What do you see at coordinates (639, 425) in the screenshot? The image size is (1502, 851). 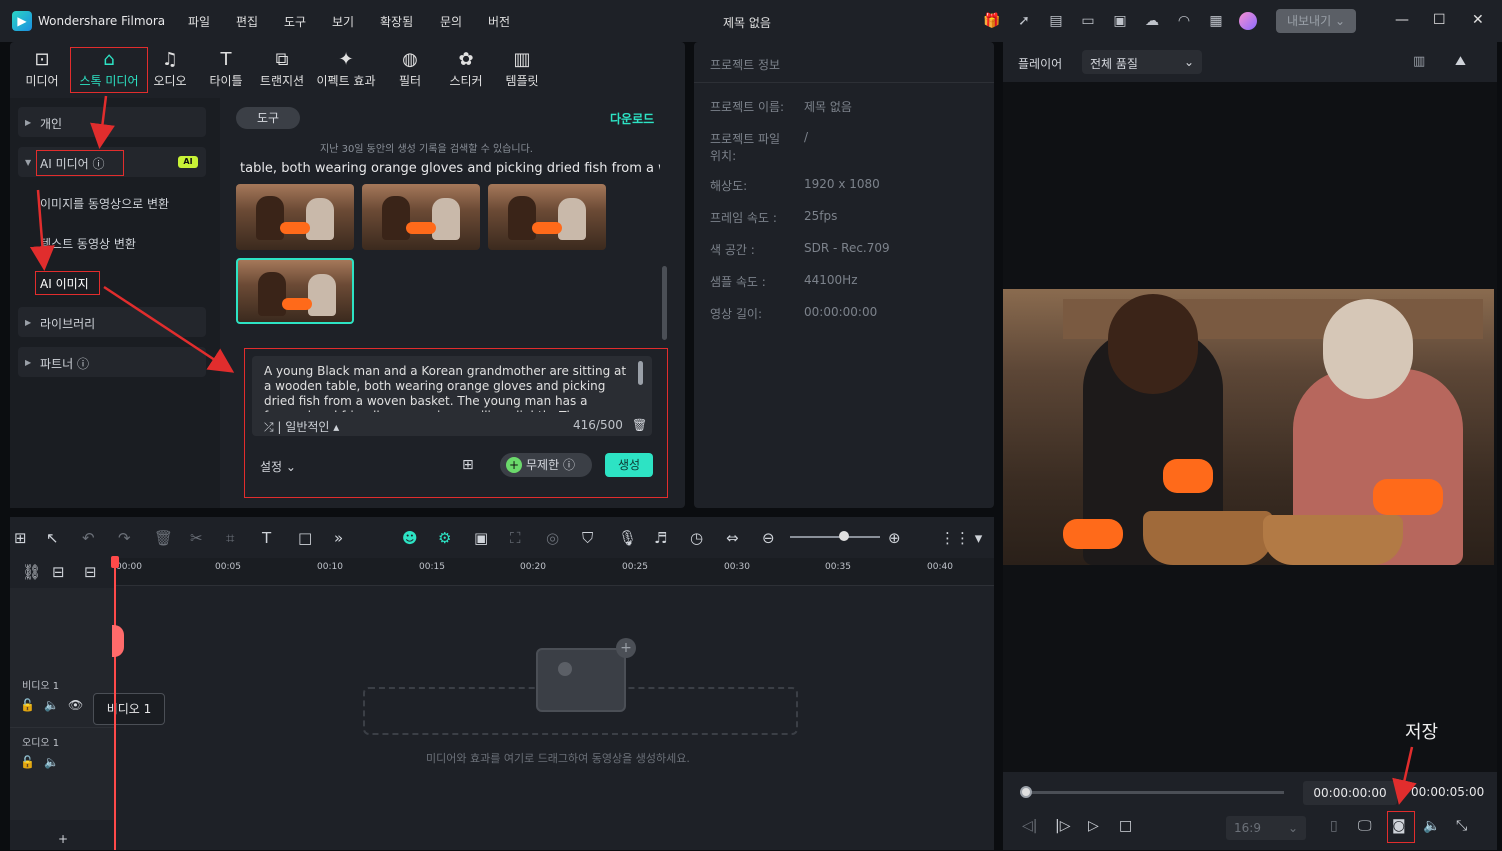 I see `trash-icon: 🗑` at bounding box center [639, 425].